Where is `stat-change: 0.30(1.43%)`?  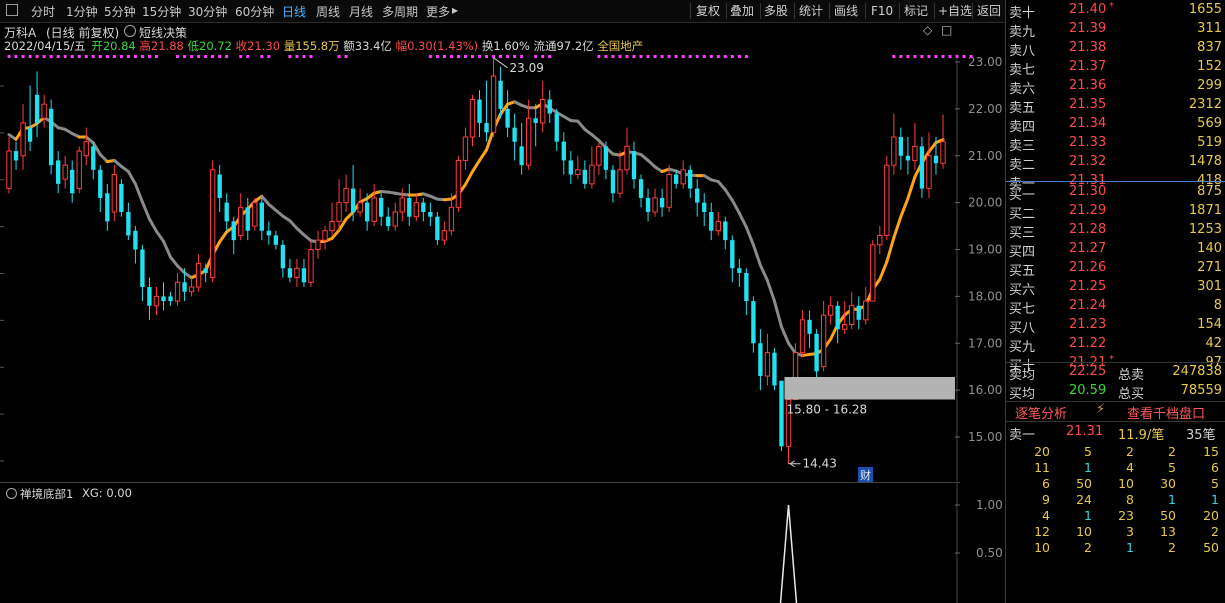 stat-change: 0.30(1.43%) is located at coordinates (443, 46).